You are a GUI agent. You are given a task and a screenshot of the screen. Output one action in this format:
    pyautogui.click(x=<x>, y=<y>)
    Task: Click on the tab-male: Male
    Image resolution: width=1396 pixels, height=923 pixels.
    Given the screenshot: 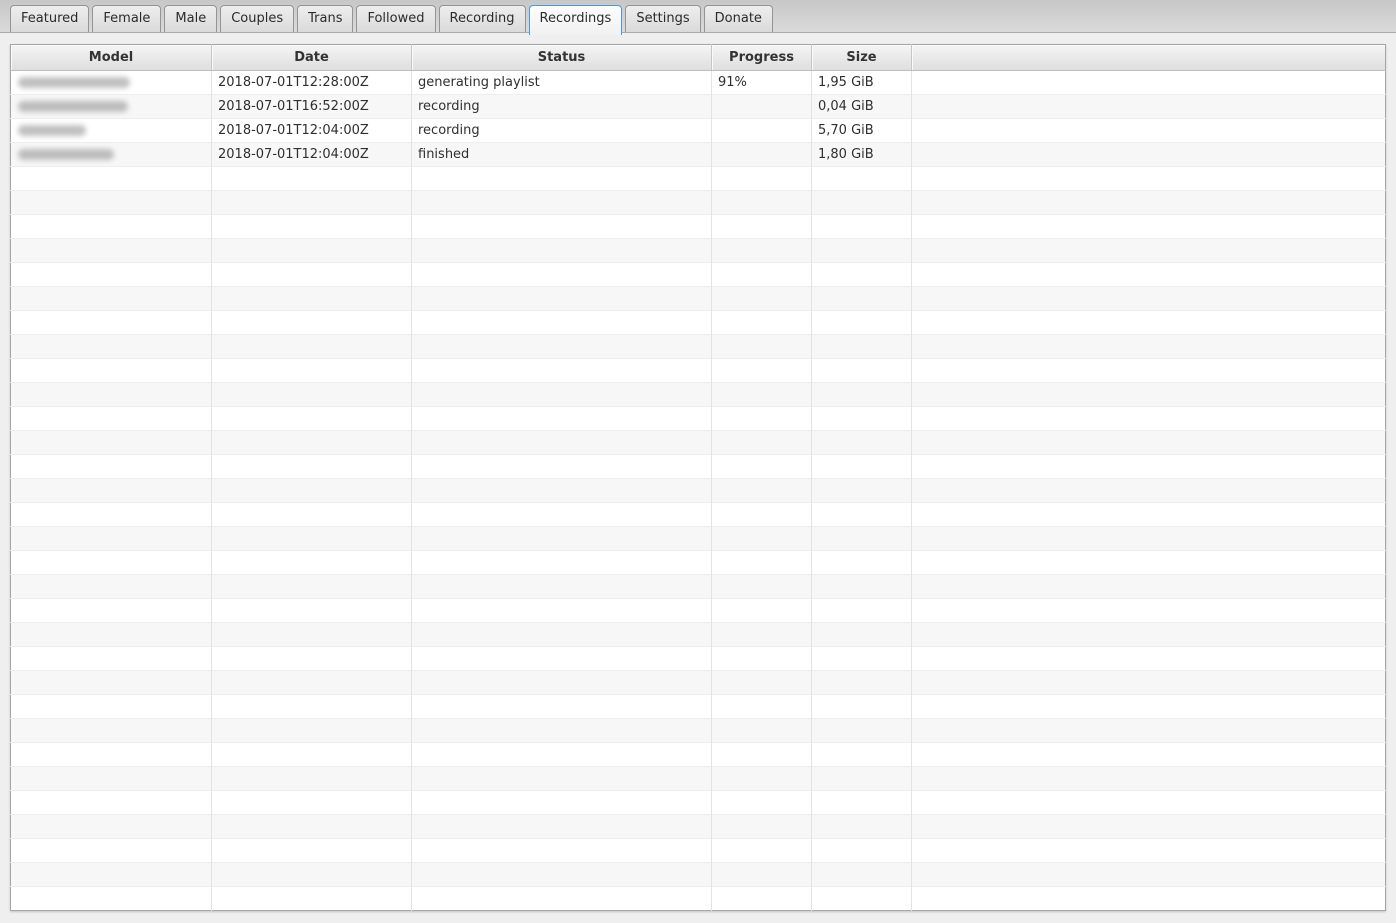 What is the action you would take?
    pyautogui.click(x=191, y=18)
    